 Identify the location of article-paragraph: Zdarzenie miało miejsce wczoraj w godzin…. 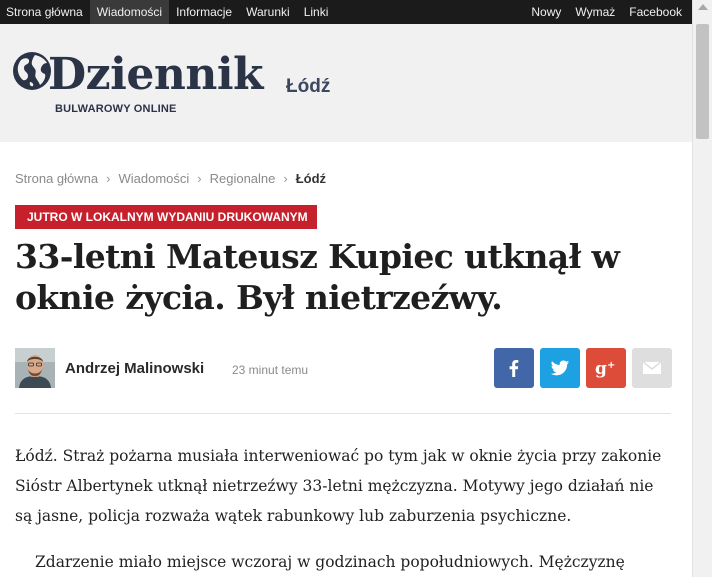
(330, 562).